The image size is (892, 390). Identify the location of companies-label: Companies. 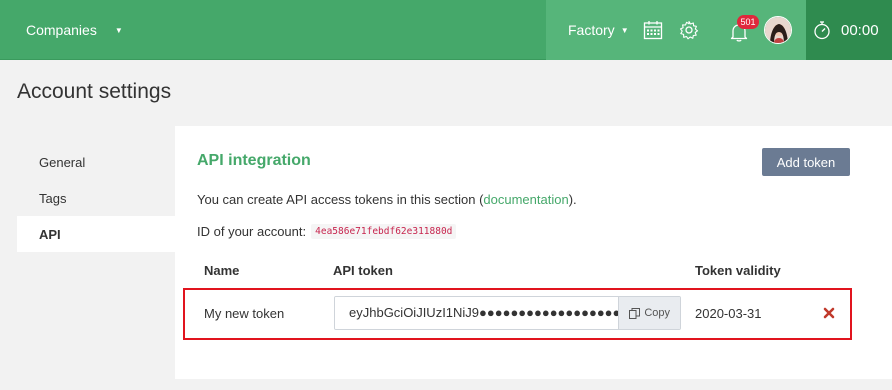
(61, 30).